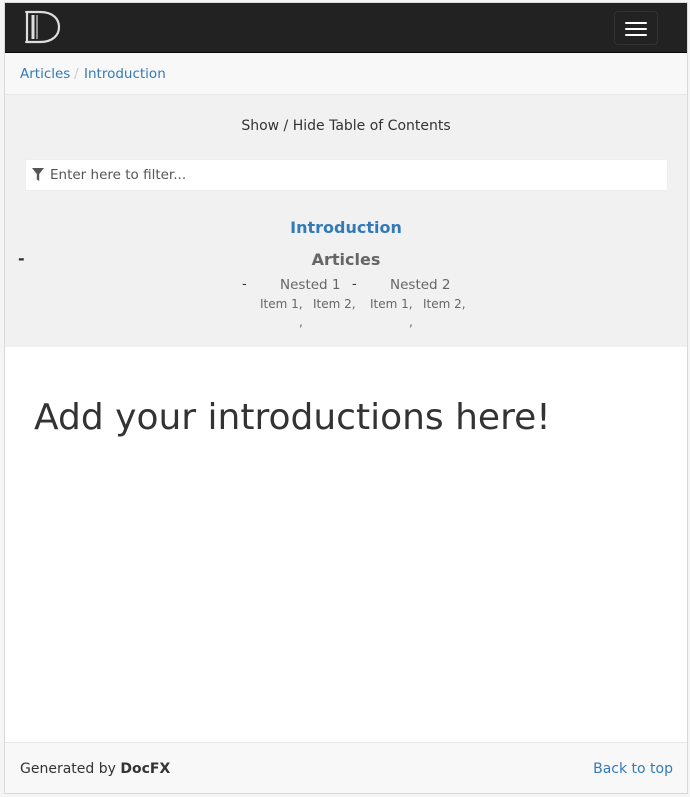  What do you see at coordinates (346, 227) in the screenshot?
I see `toc-item-introduction: Introduction` at bounding box center [346, 227].